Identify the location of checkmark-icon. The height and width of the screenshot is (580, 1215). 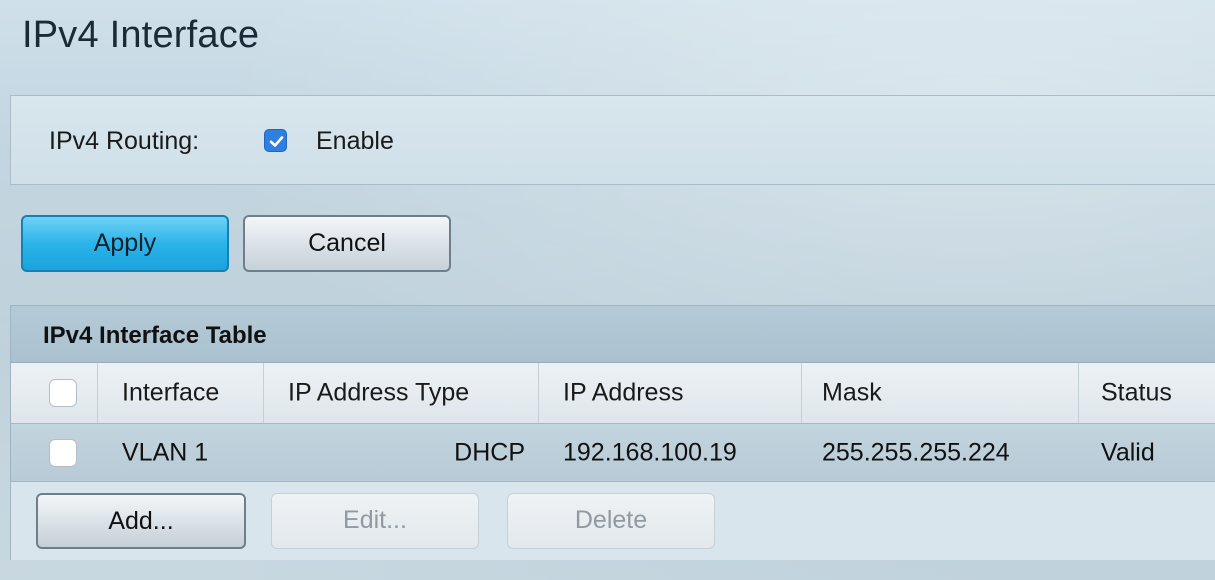
(276, 141).